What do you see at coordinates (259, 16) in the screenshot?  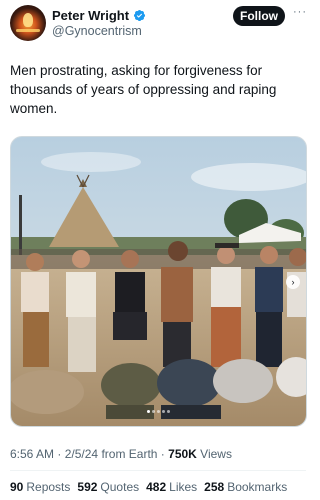 I see `follow-button: Follow` at bounding box center [259, 16].